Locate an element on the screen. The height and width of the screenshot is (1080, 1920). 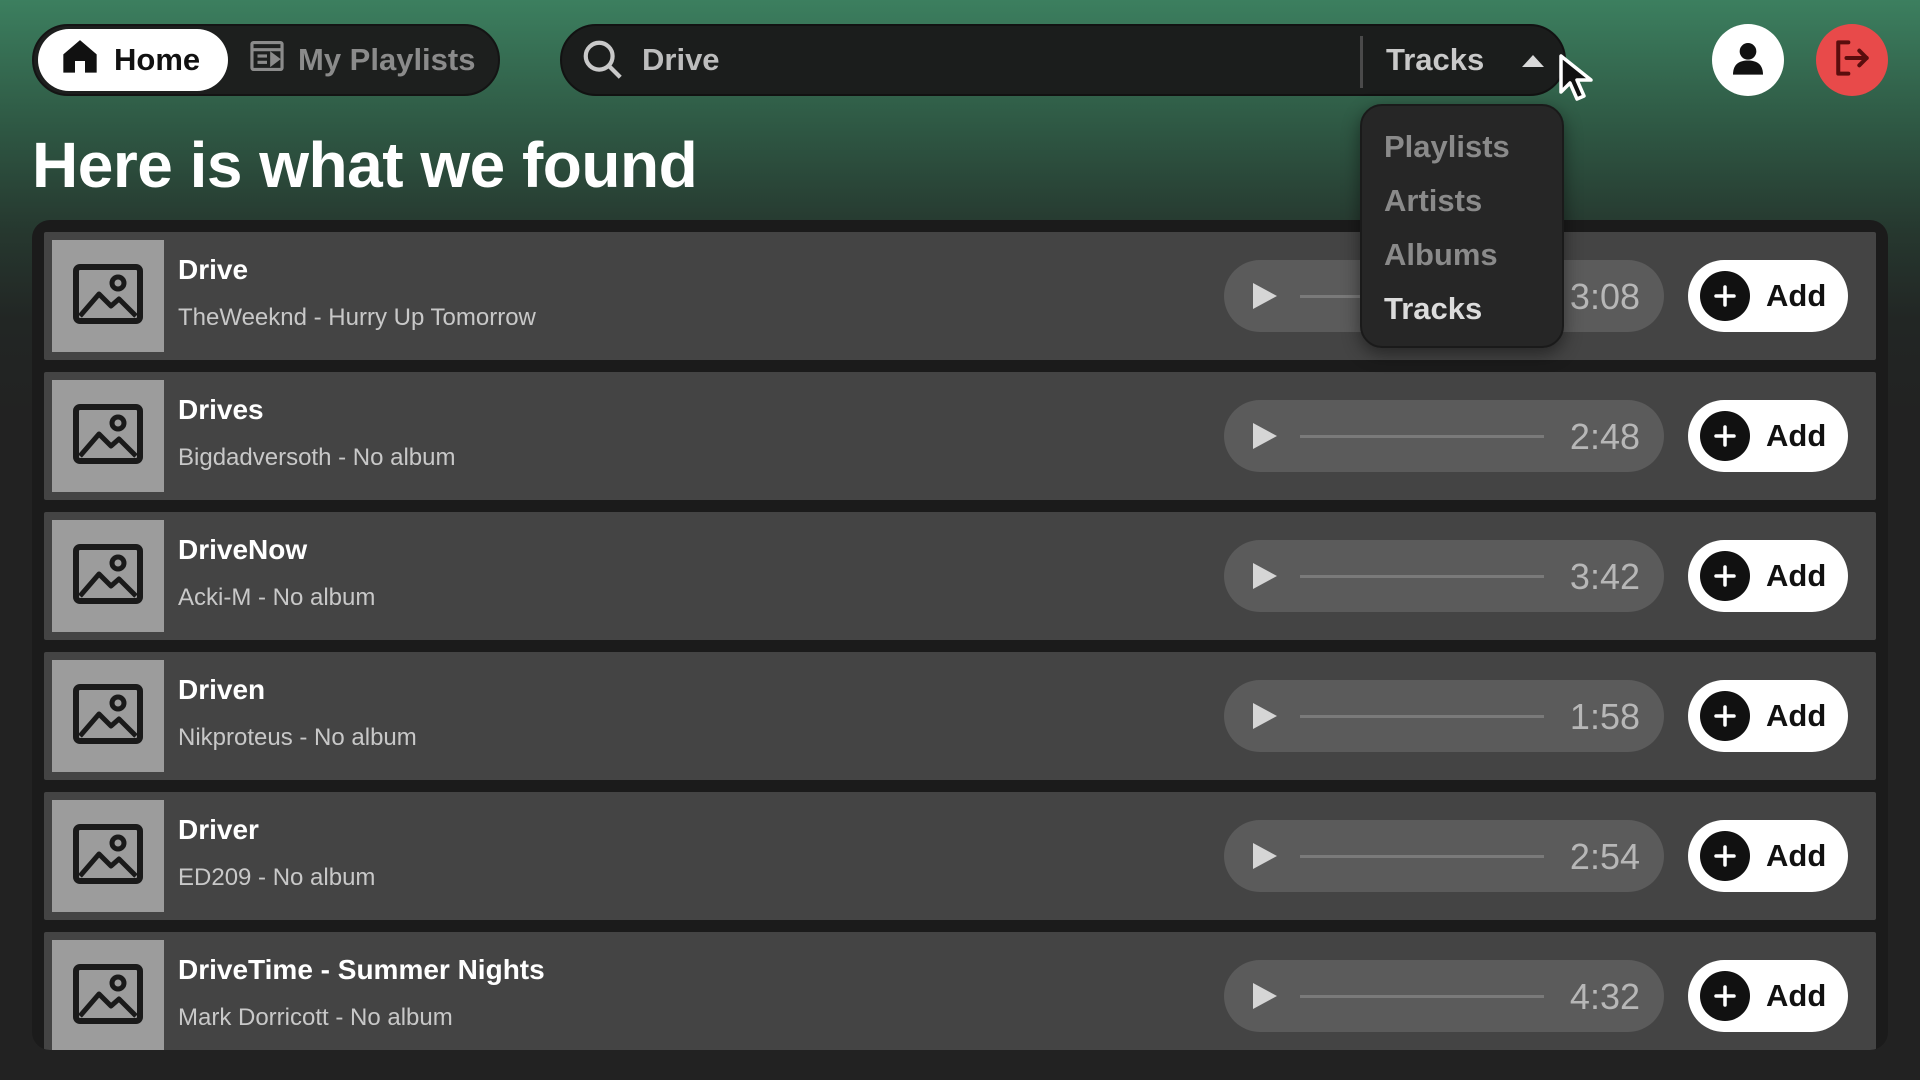
main-nav: Home My Playlists is located at coordinates (266, 60).